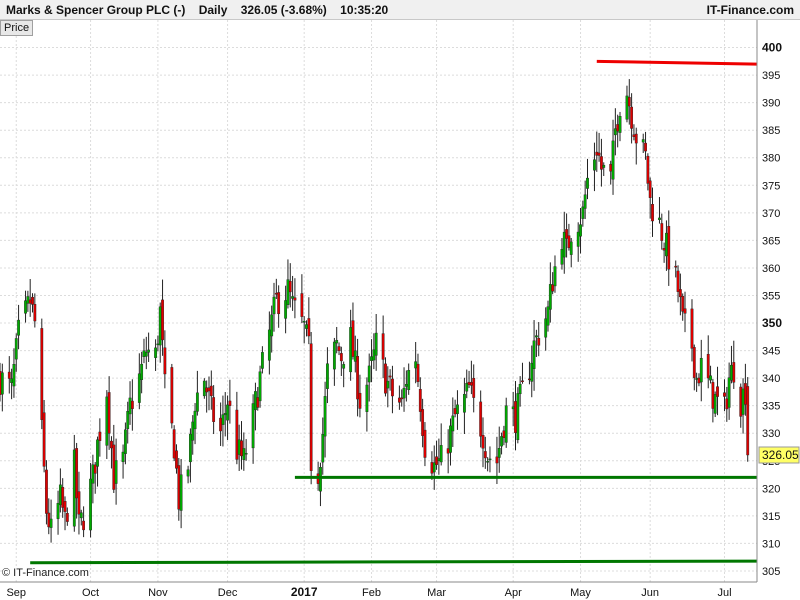 The image size is (800, 600). Describe the element at coordinates (771, 296) in the screenshot. I see `y-tick-label: 355` at that location.